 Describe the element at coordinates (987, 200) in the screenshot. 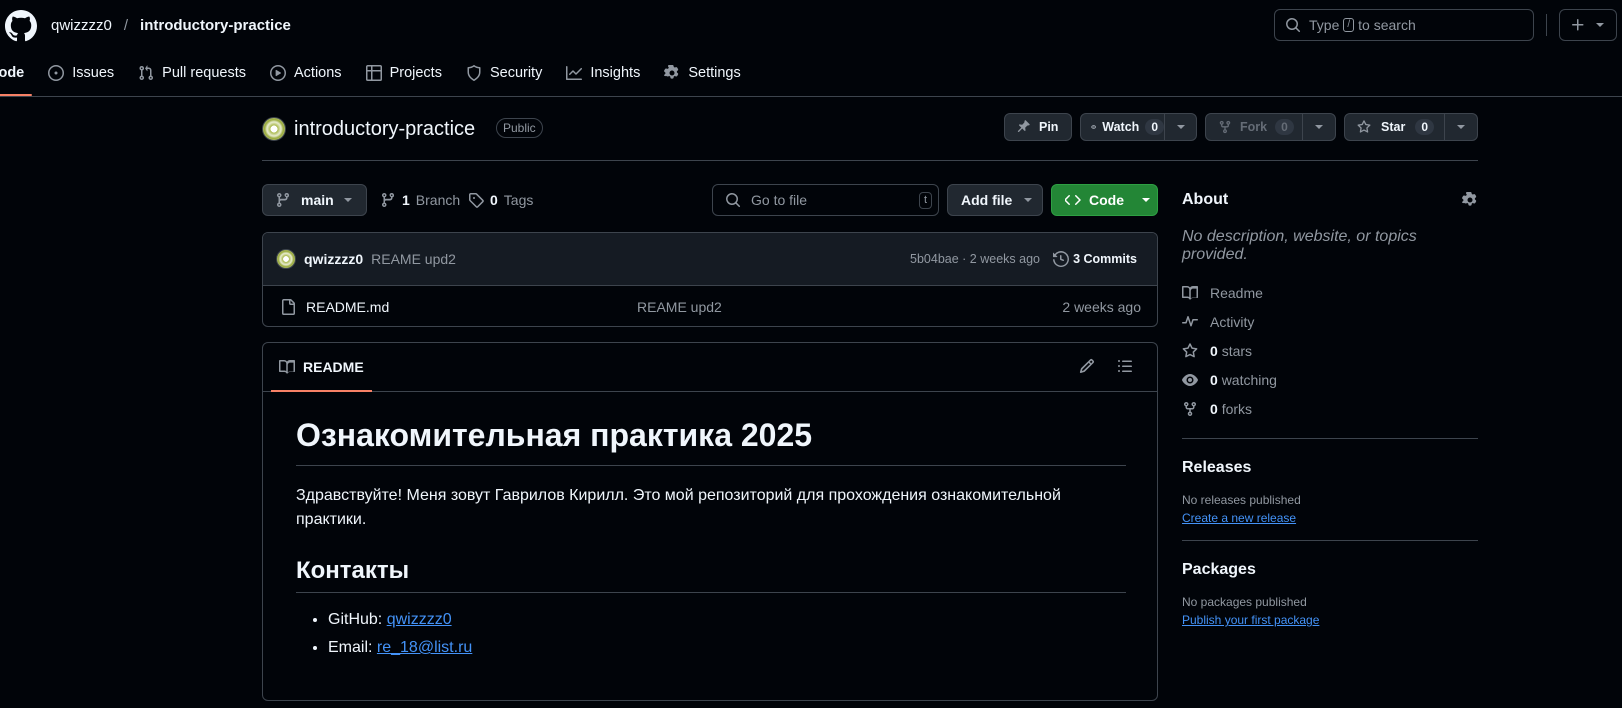

I see `add-file-label: Add file` at that location.